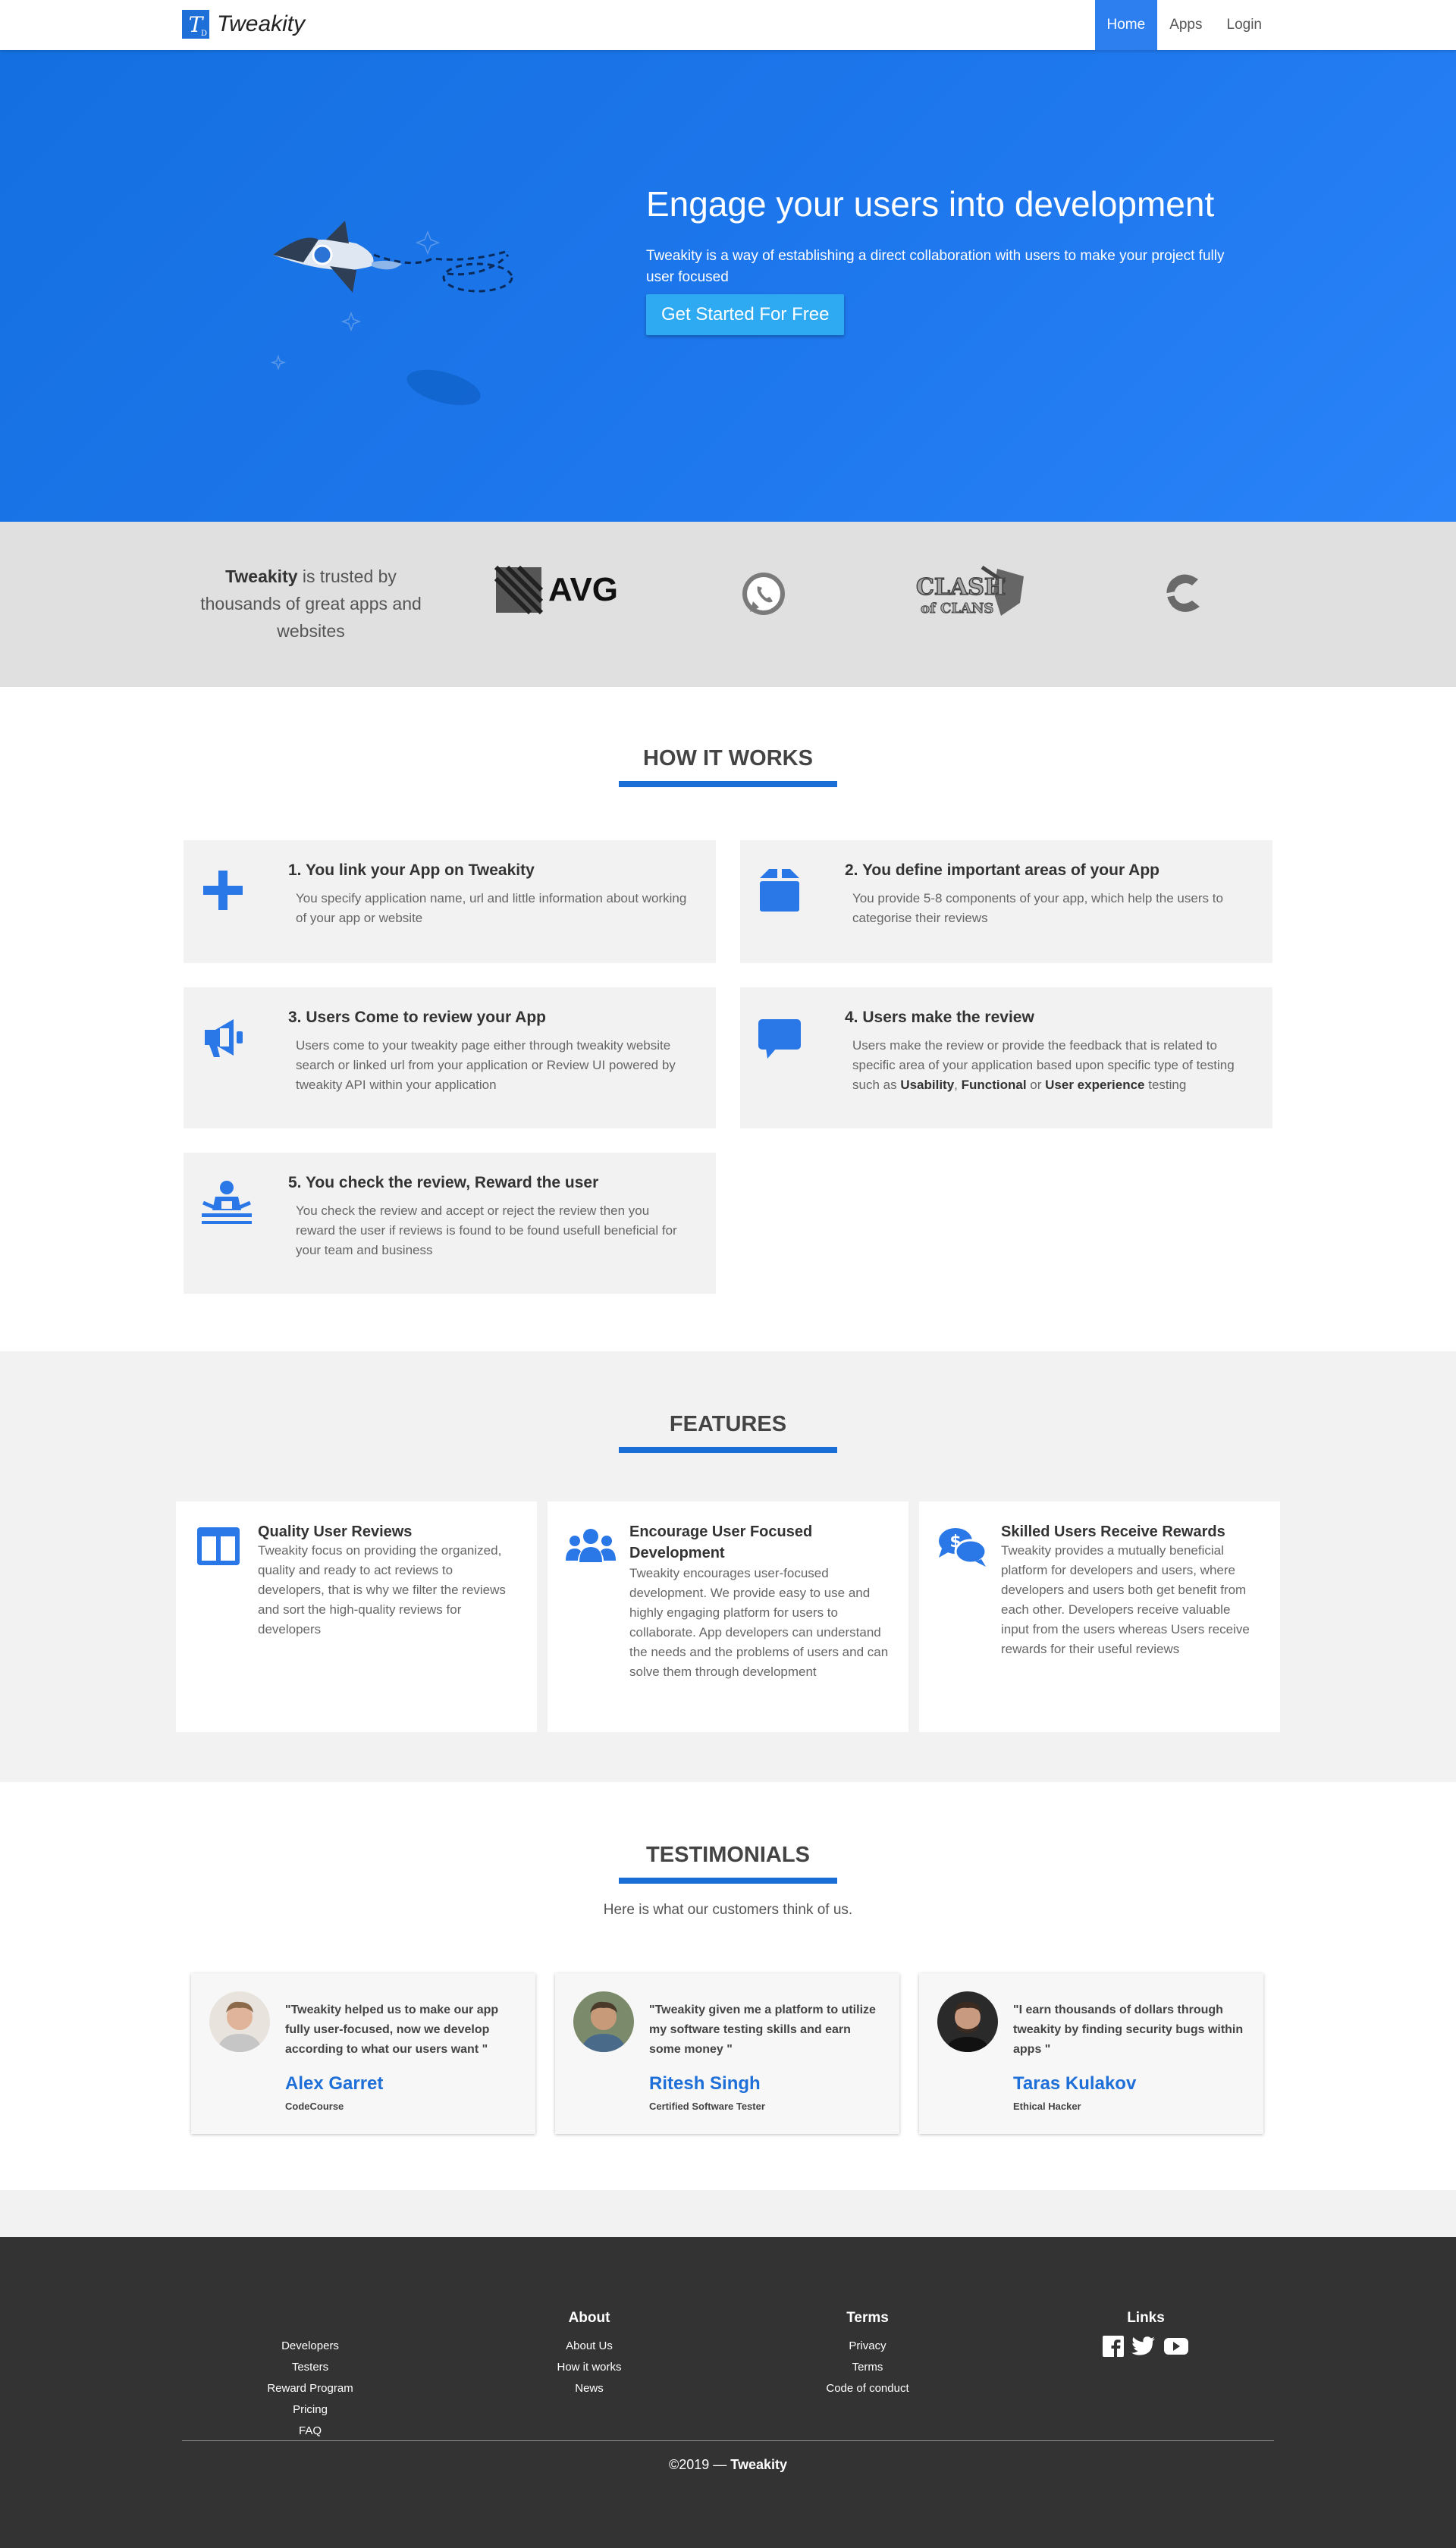 Image resolution: width=1456 pixels, height=2548 pixels. Describe the element at coordinates (583, 589) in the screenshot. I see `avg-text: AVG` at that location.